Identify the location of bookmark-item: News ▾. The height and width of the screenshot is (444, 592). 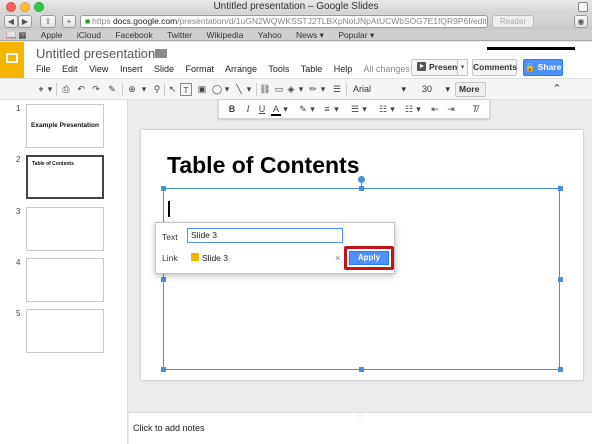
(310, 35).